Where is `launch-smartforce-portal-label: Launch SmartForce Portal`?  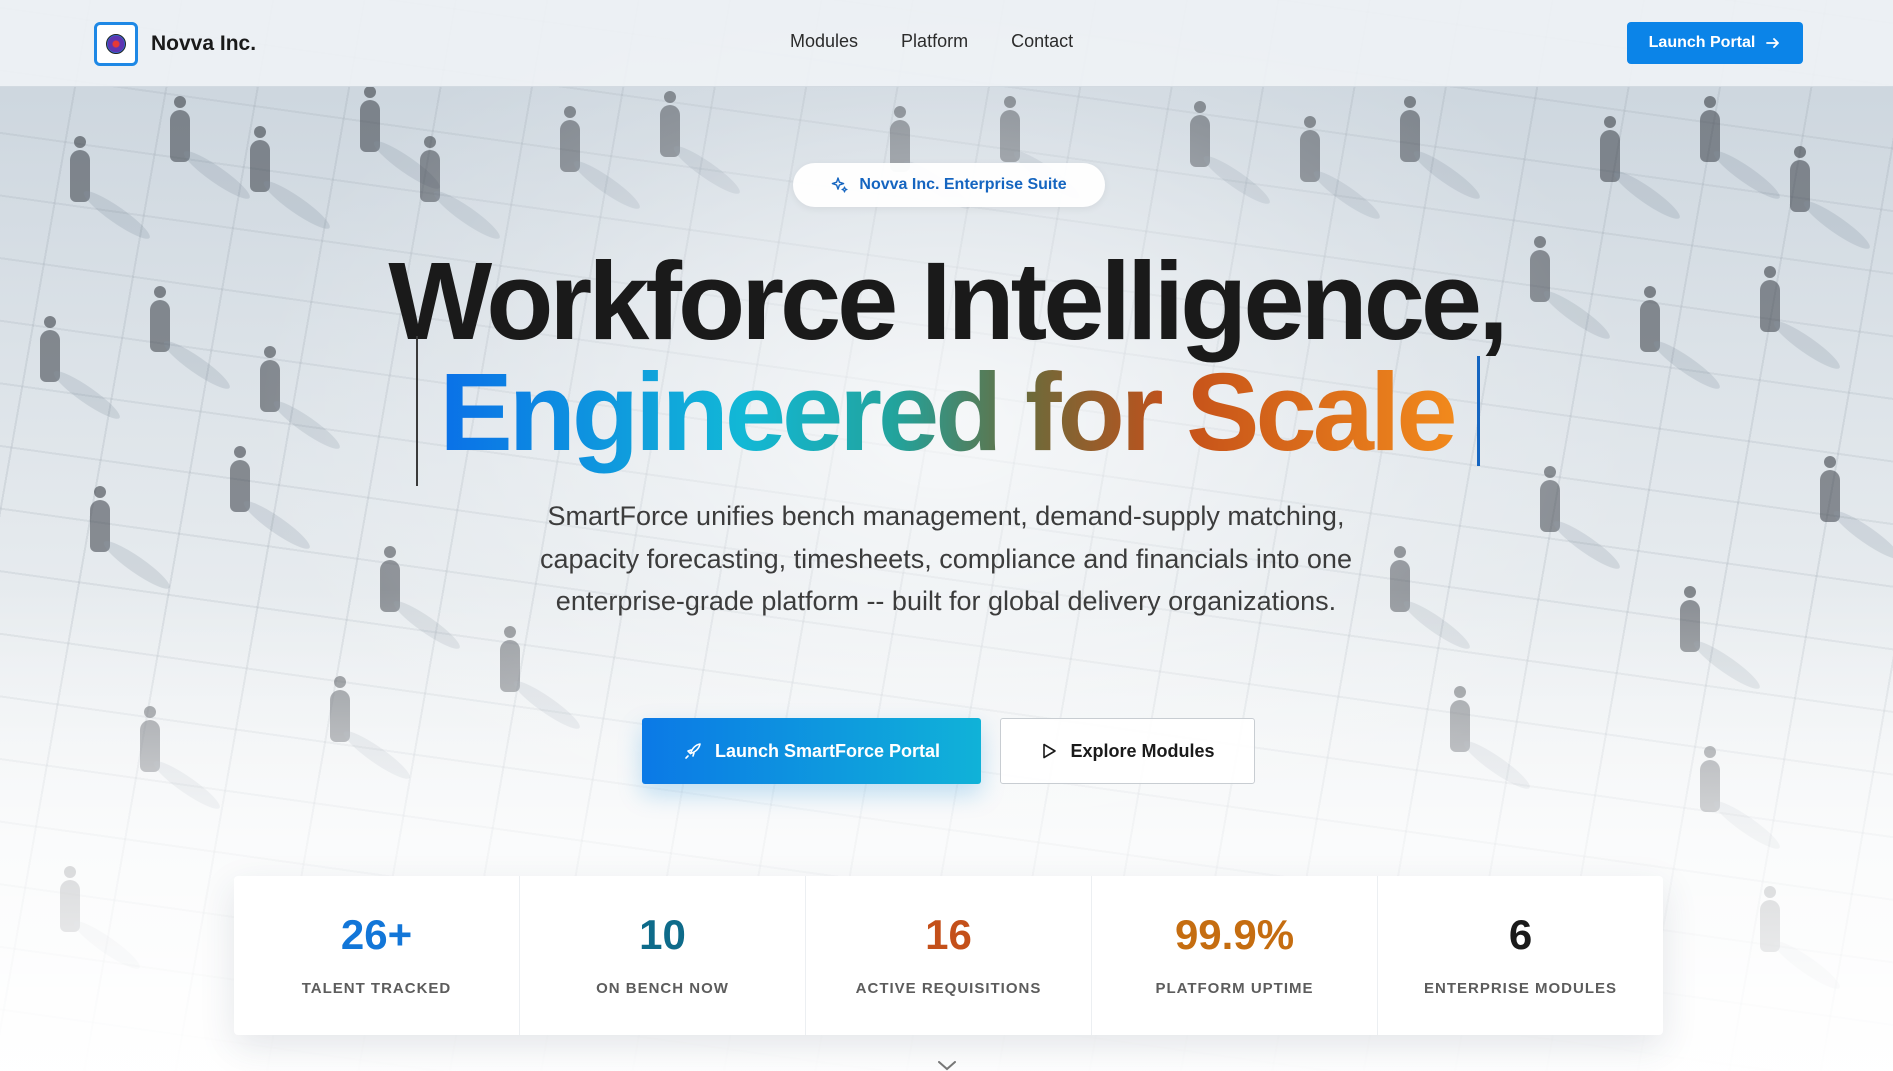 launch-smartforce-portal-label: Launch SmartForce Portal is located at coordinates (827, 750).